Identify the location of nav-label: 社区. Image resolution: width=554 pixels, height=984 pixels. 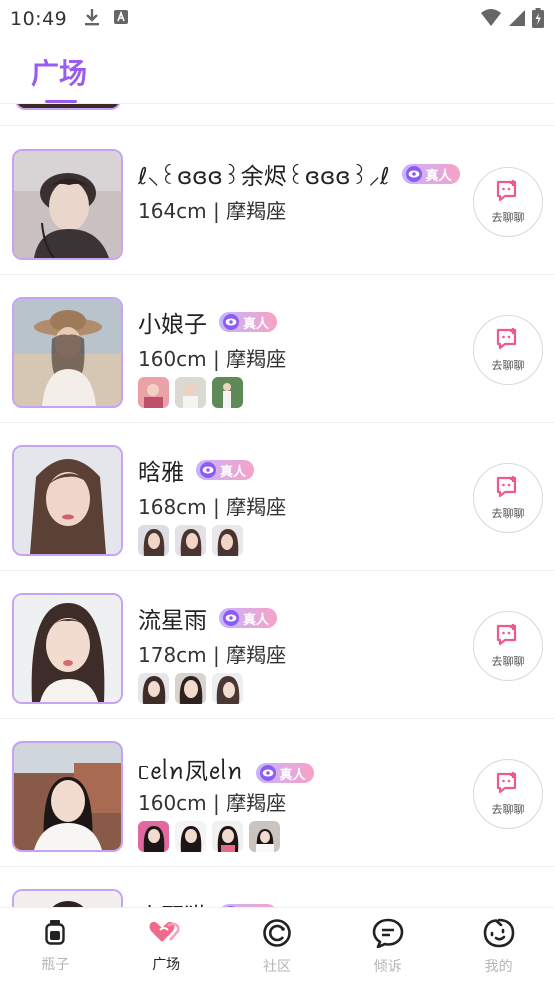
(276, 967).